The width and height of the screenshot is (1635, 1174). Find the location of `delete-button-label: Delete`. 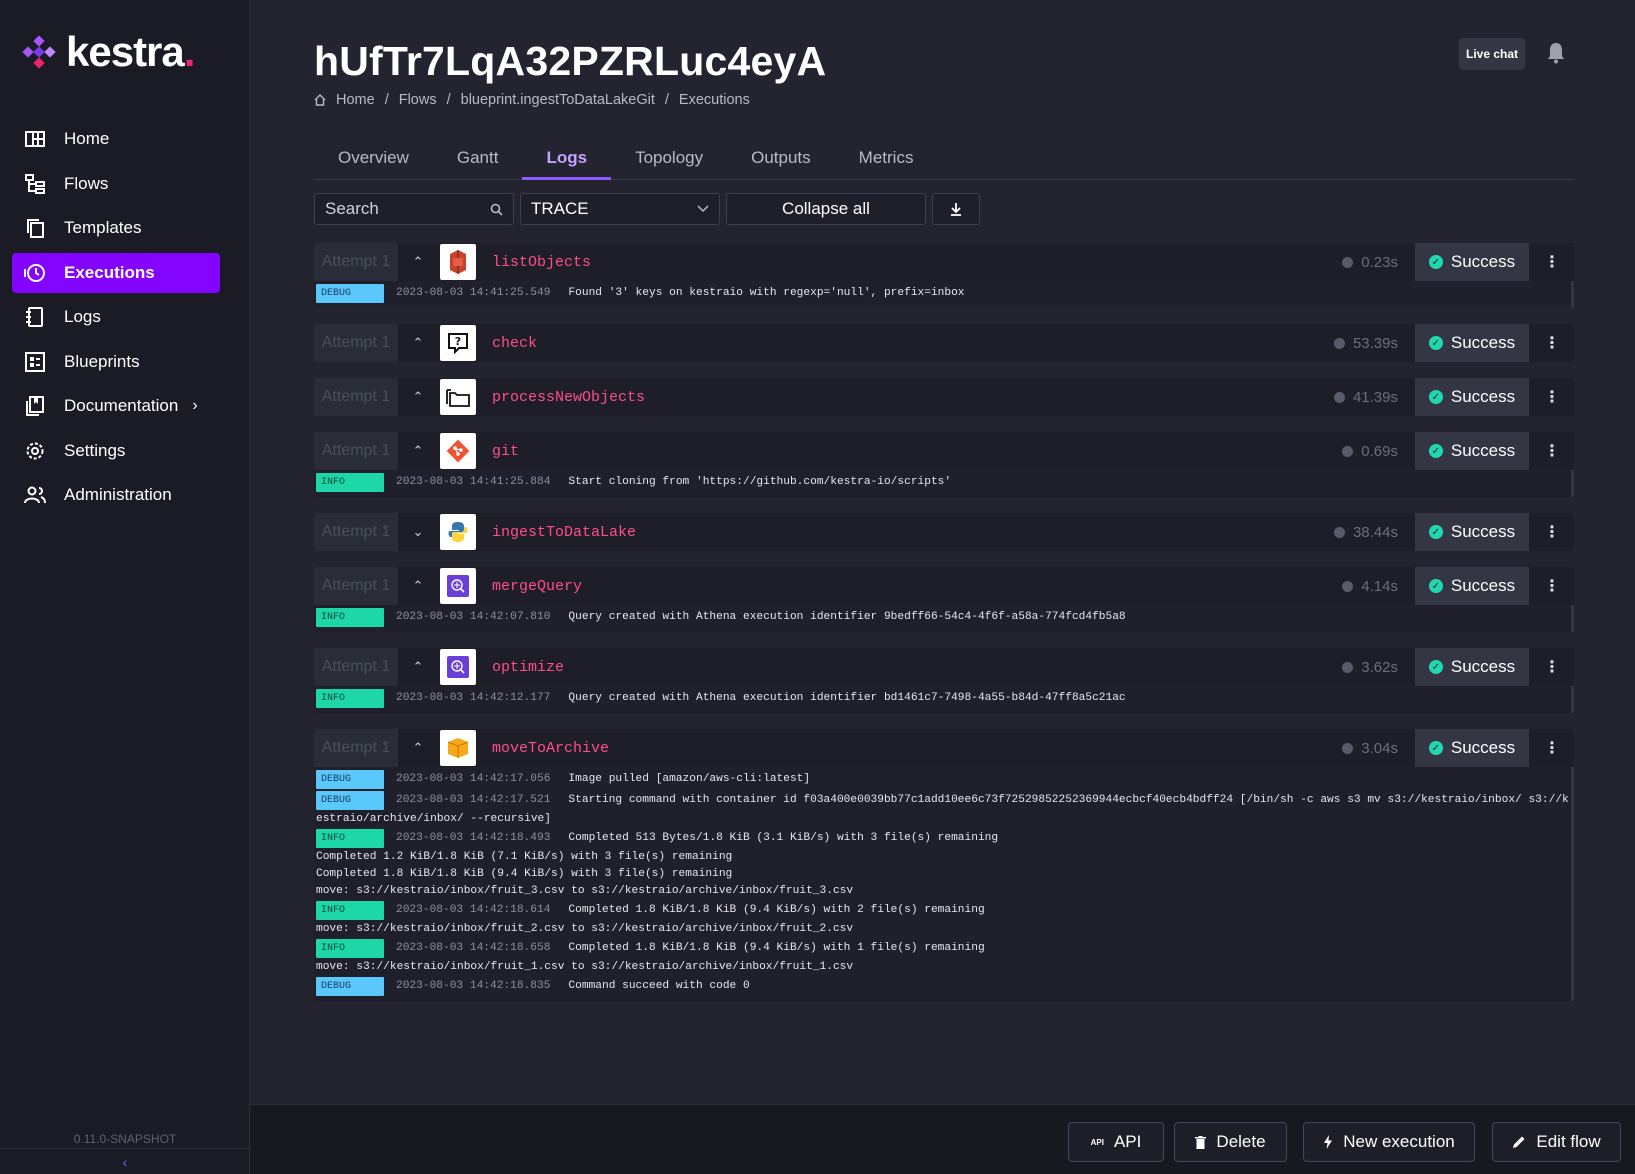

delete-button-label: Delete is located at coordinates (1241, 1141).